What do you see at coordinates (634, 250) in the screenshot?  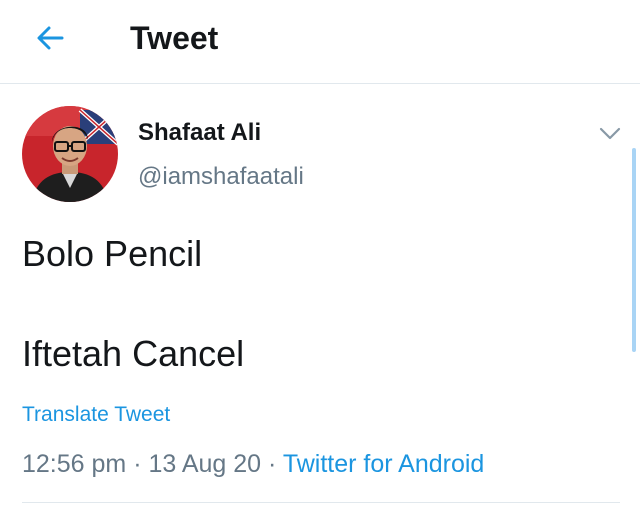 I see `scrollbar` at bounding box center [634, 250].